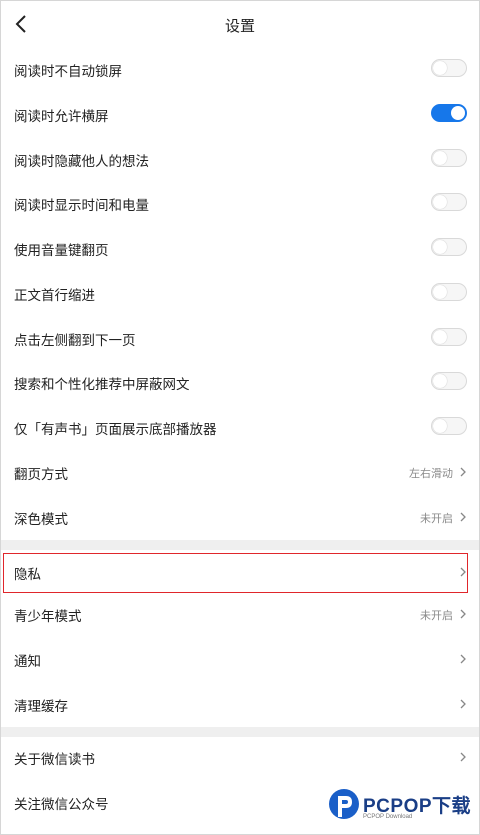 This screenshot has height=835, width=480. I want to click on setting-label: 关于微信读书, so click(54, 760).